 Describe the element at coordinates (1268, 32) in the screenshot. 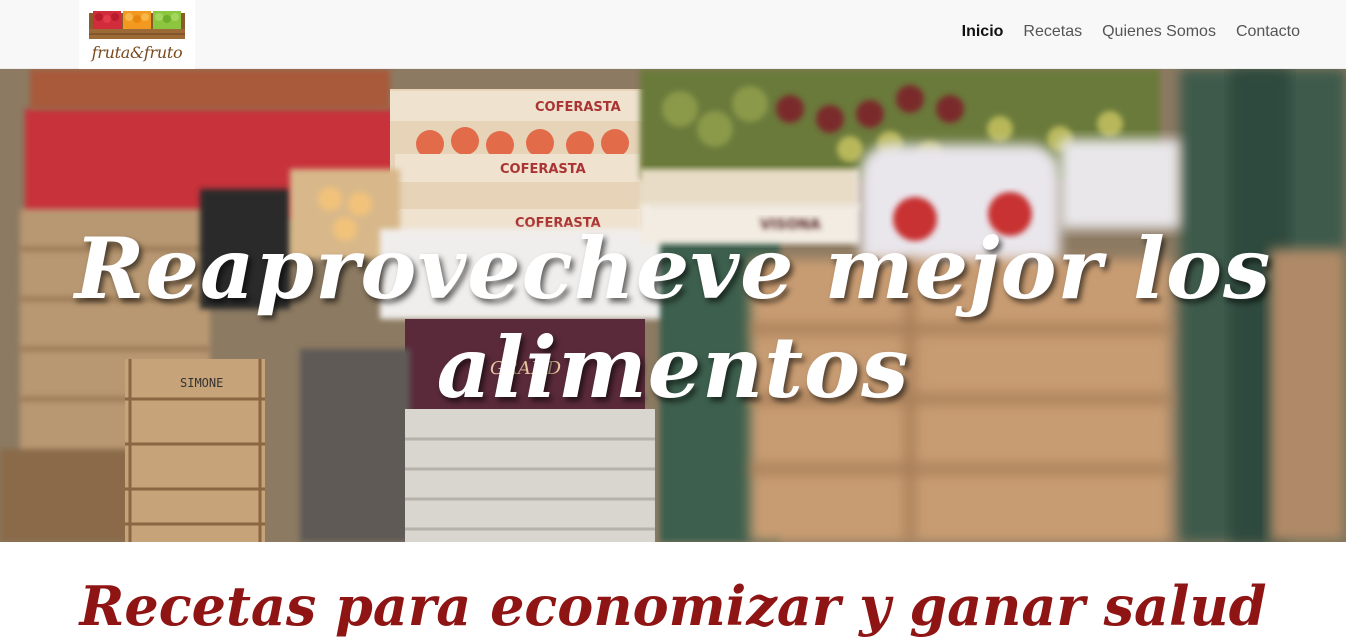

I see `nav-item-contacto: Contacto` at that location.